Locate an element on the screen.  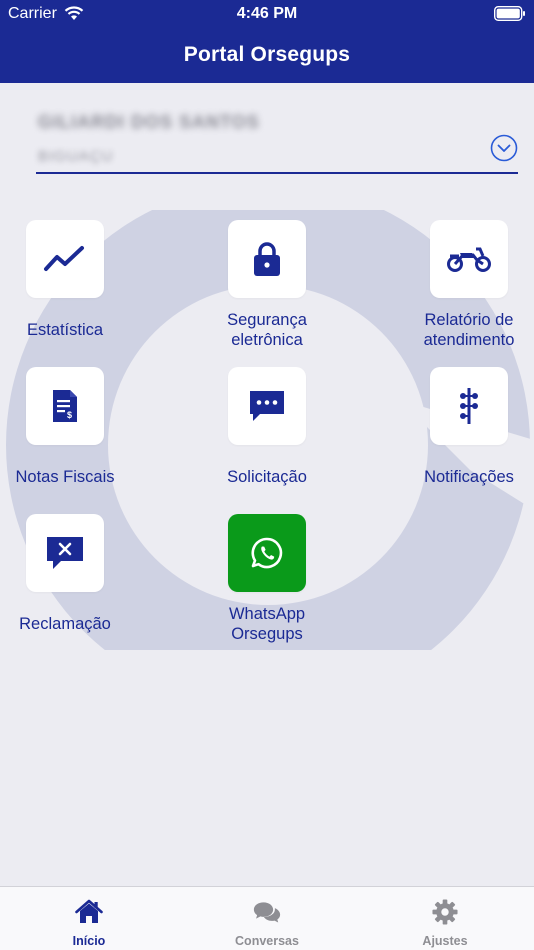
motorcycle-icon is located at coordinates (469, 259).